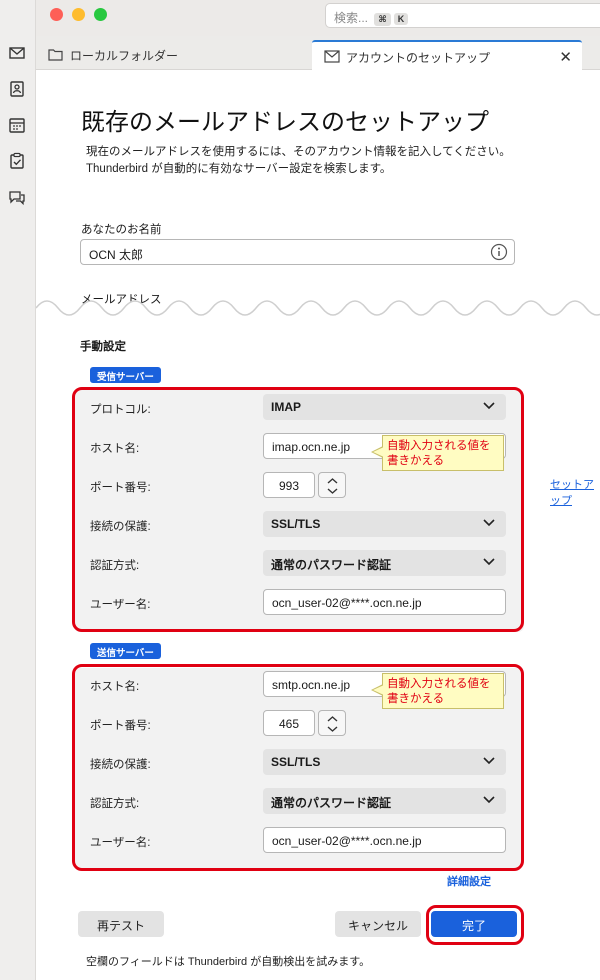  I want to click on minimize-window-button, so click(78, 14).